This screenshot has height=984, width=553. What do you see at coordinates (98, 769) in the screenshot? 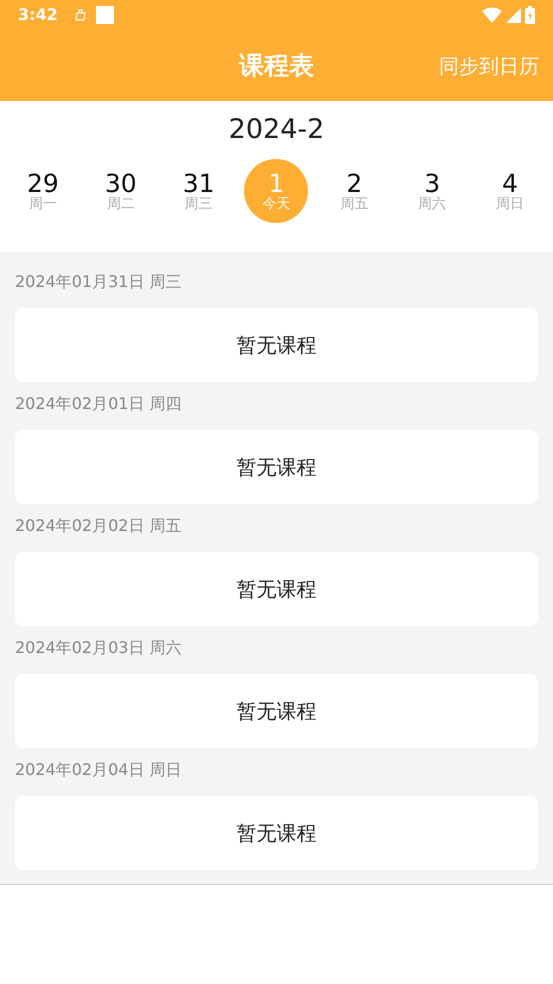
I see `date-label: 2024年02月04日 周日` at bounding box center [98, 769].